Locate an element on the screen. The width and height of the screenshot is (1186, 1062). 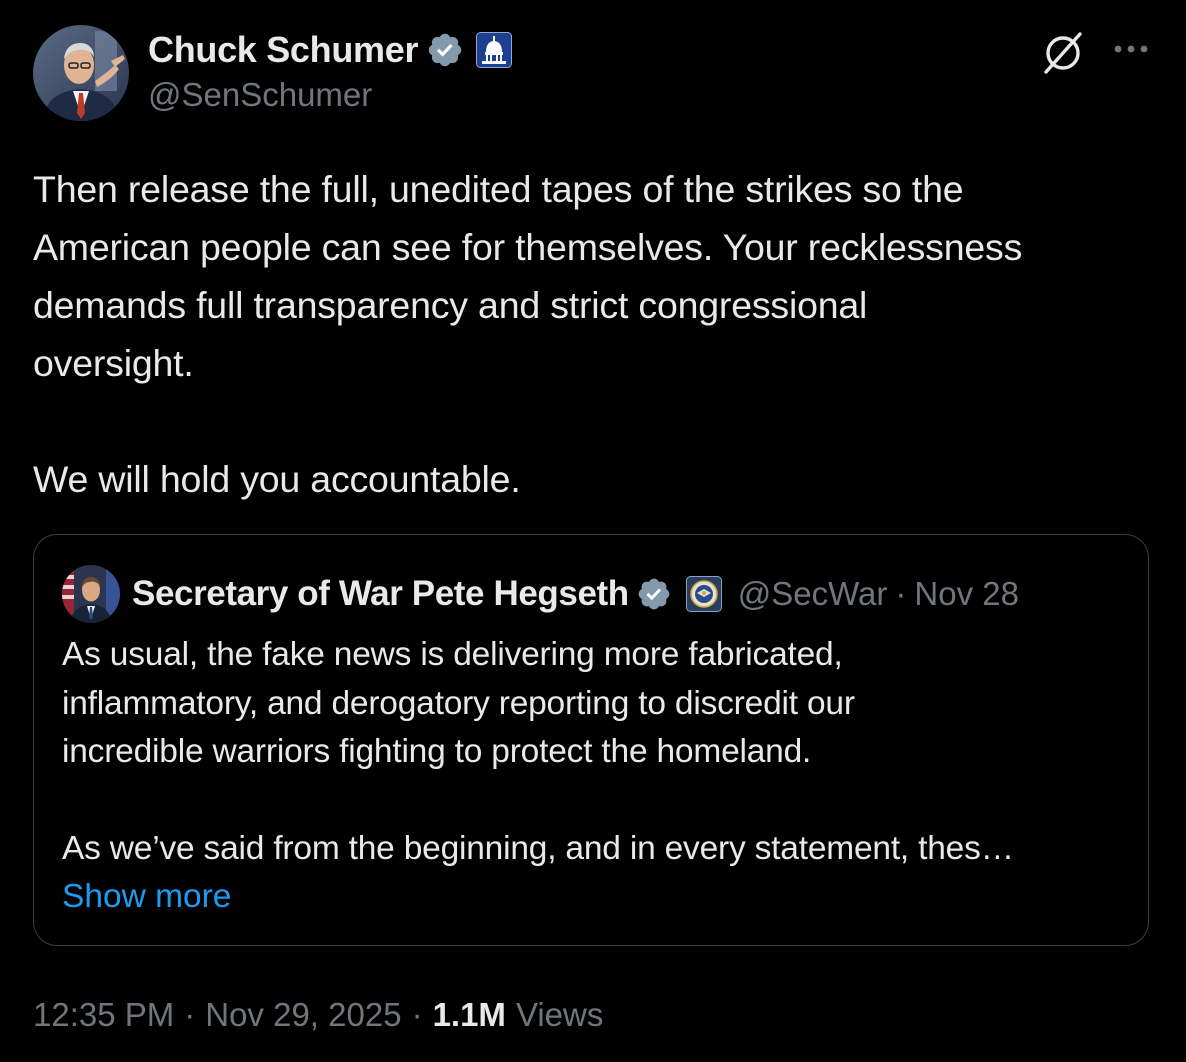
tweet-meta: 12:35 PM · Nov 29, 2025 · 1.1M Views is located at coordinates (318, 1015).